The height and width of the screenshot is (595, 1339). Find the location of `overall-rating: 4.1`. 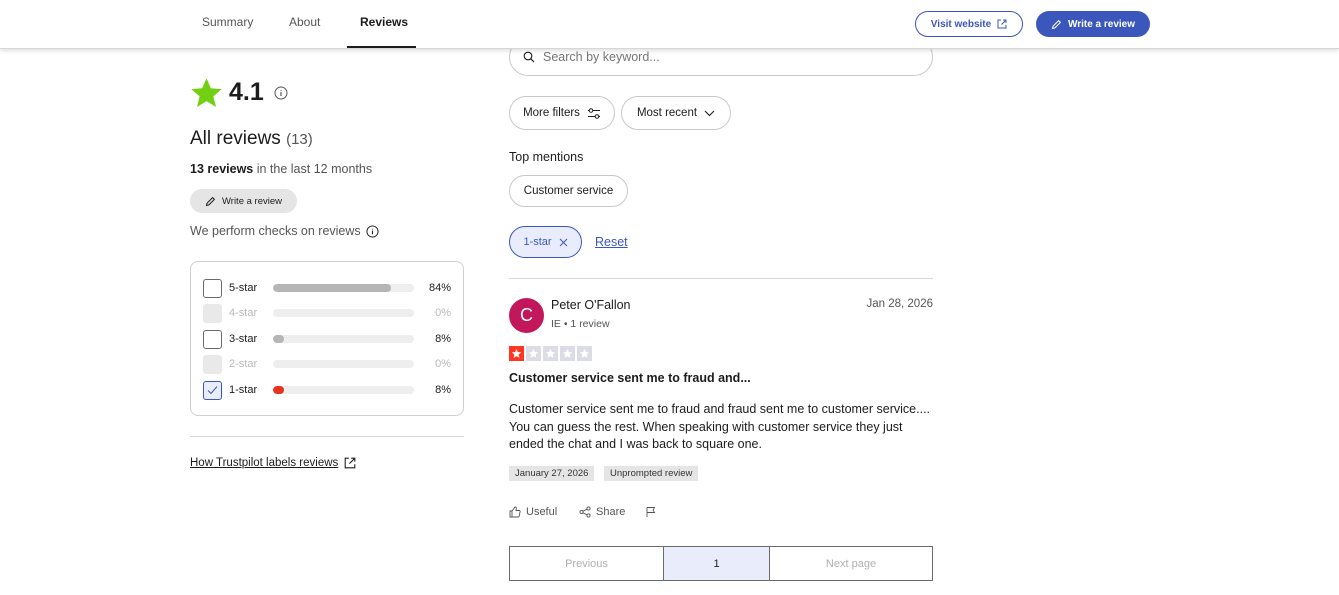

overall-rating: 4.1 is located at coordinates (239, 92).